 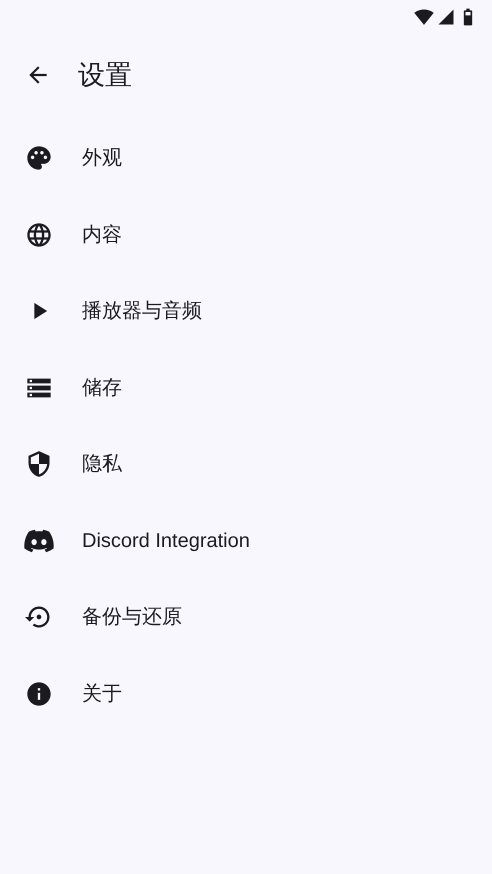 What do you see at coordinates (246, 388) in the screenshot?
I see `settings-item: 储存` at bounding box center [246, 388].